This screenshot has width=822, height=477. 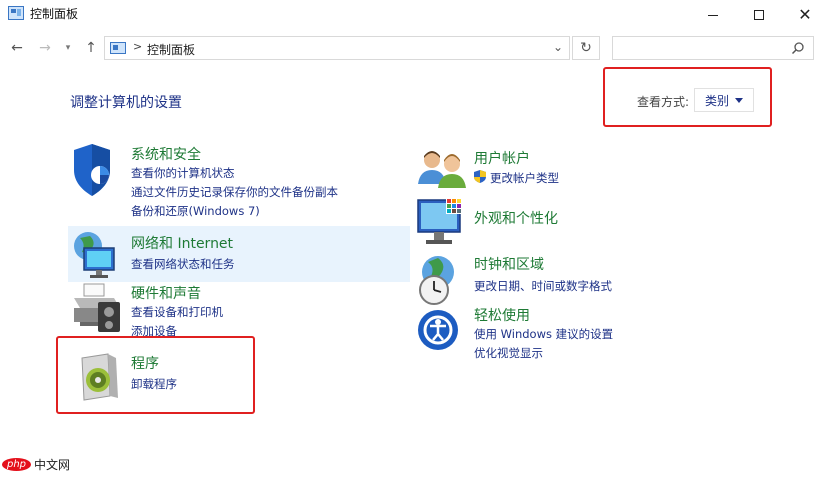 I want to click on watermark: php 中文网, so click(x=36, y=464).